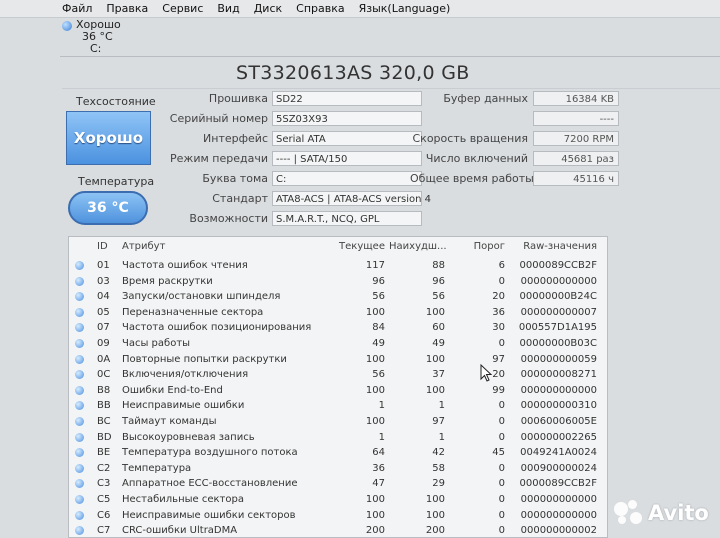 Image resolution: width=720 pixels, height=538 pixels. What do you see at coordinates (108, 208) in the screenshot?
I see `temperature-badge: 36 °C` at bounding box center [108, 208].